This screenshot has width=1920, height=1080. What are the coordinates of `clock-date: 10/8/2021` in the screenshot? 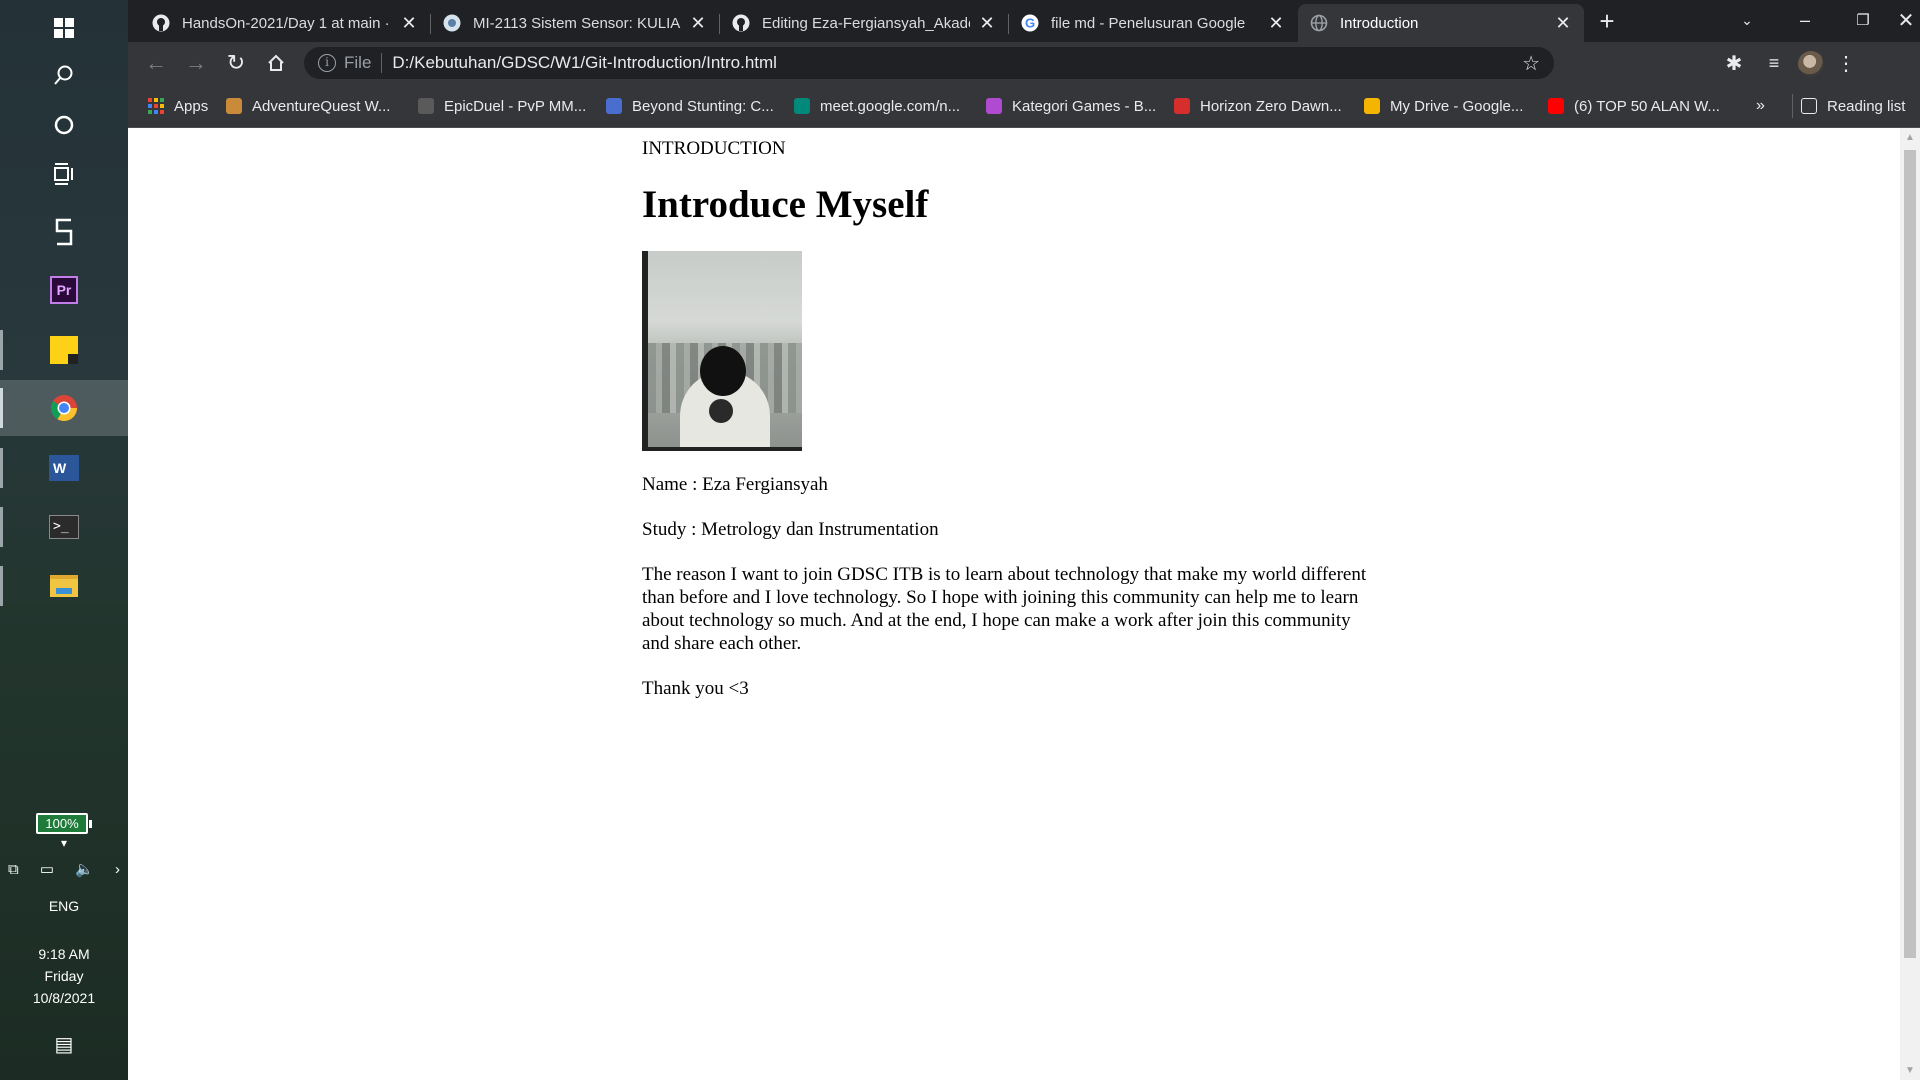 It's located at (64, 998).